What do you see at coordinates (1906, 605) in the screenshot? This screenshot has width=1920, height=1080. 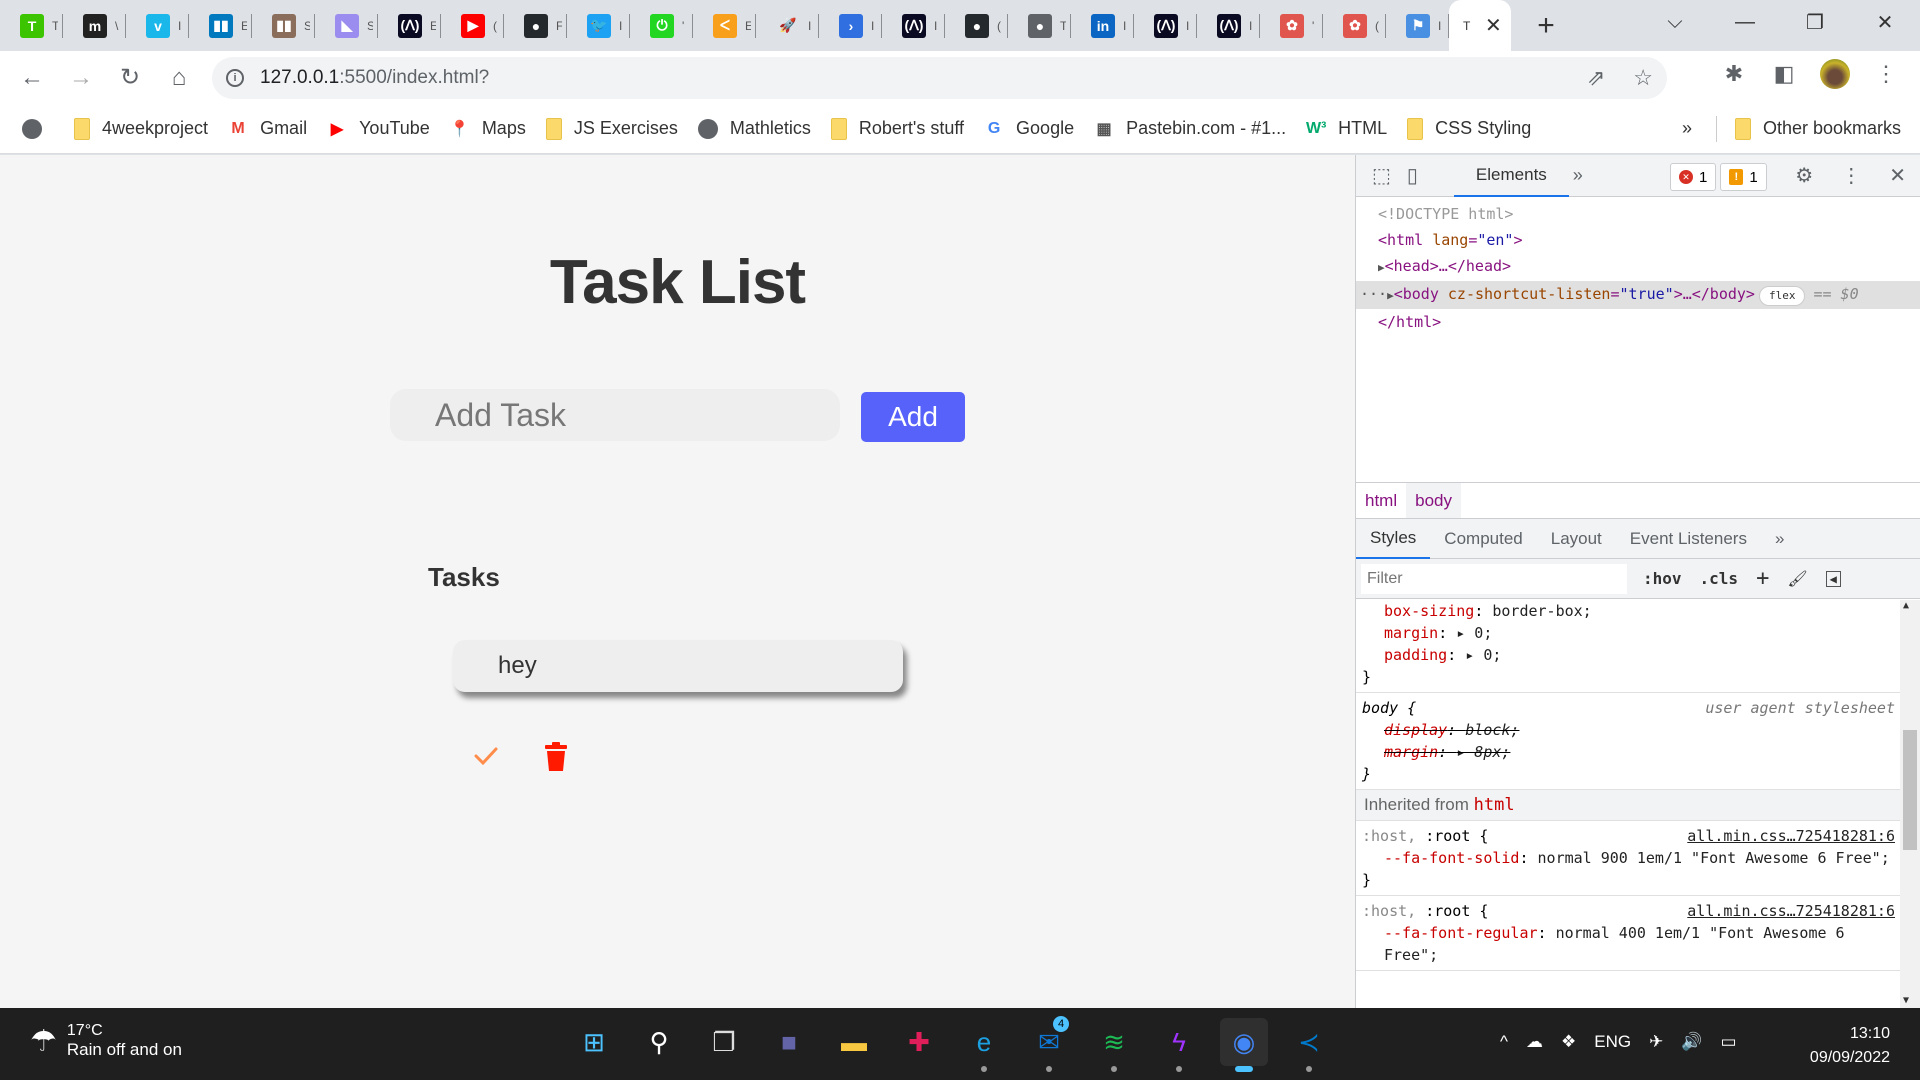 I see `scroll-up-icon: ▲` at bounding box center [1906, 605].